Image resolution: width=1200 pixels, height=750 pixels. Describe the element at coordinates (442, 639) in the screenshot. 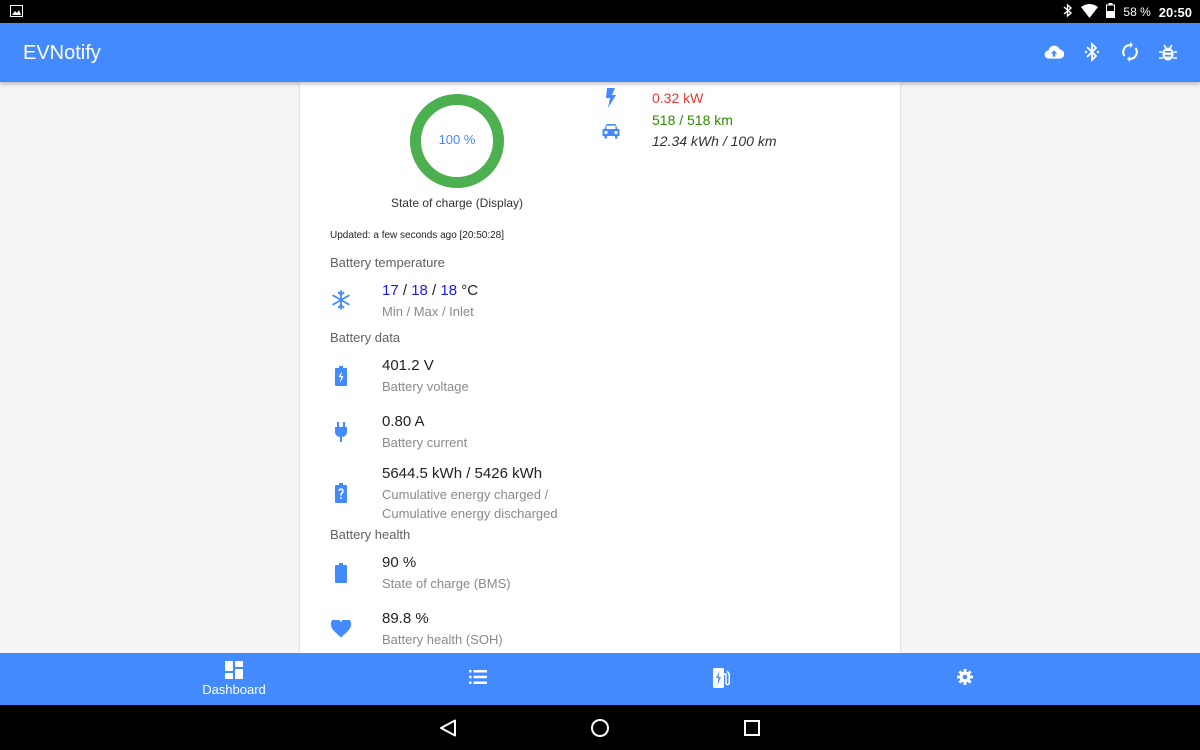

I see `soh-label: Battery health (SOH)` at that location.